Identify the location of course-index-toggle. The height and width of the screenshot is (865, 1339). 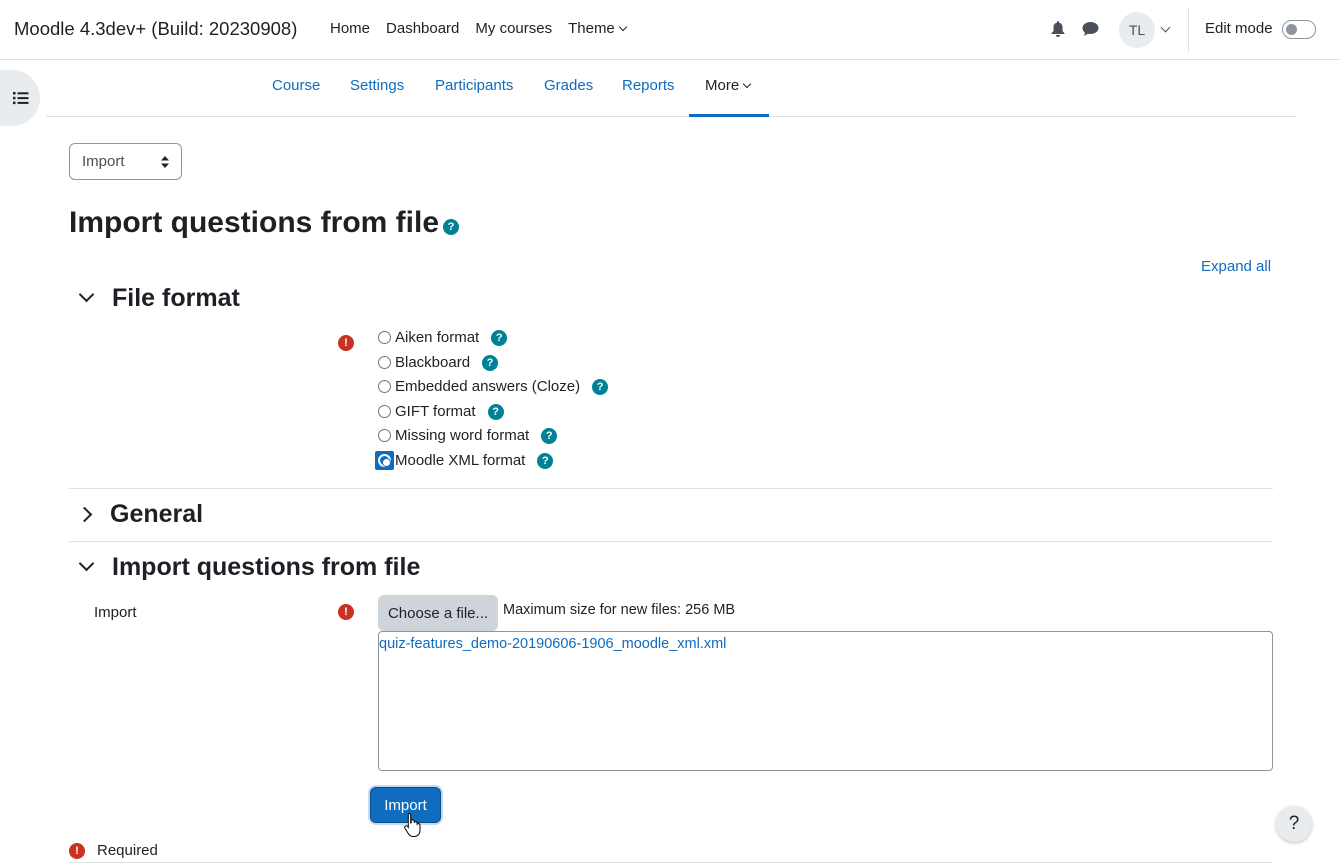
(20, 98).